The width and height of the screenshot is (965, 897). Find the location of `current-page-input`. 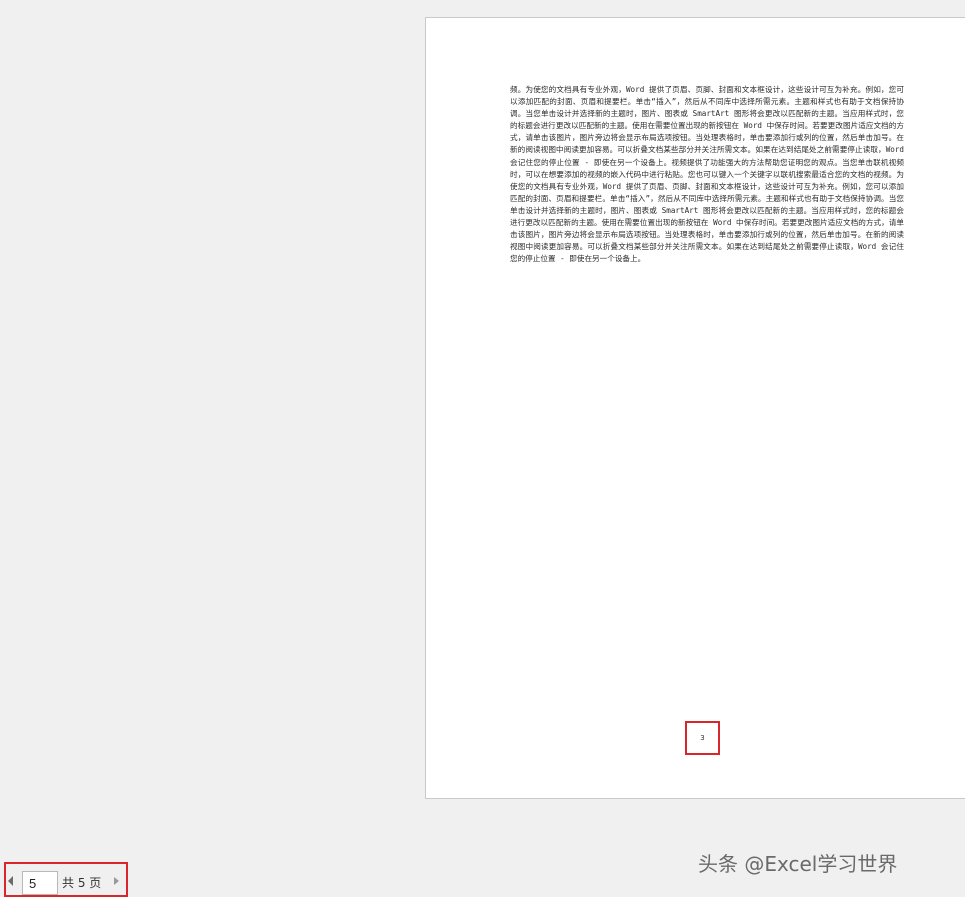

current-page-input is located at coordinates (40, 883).